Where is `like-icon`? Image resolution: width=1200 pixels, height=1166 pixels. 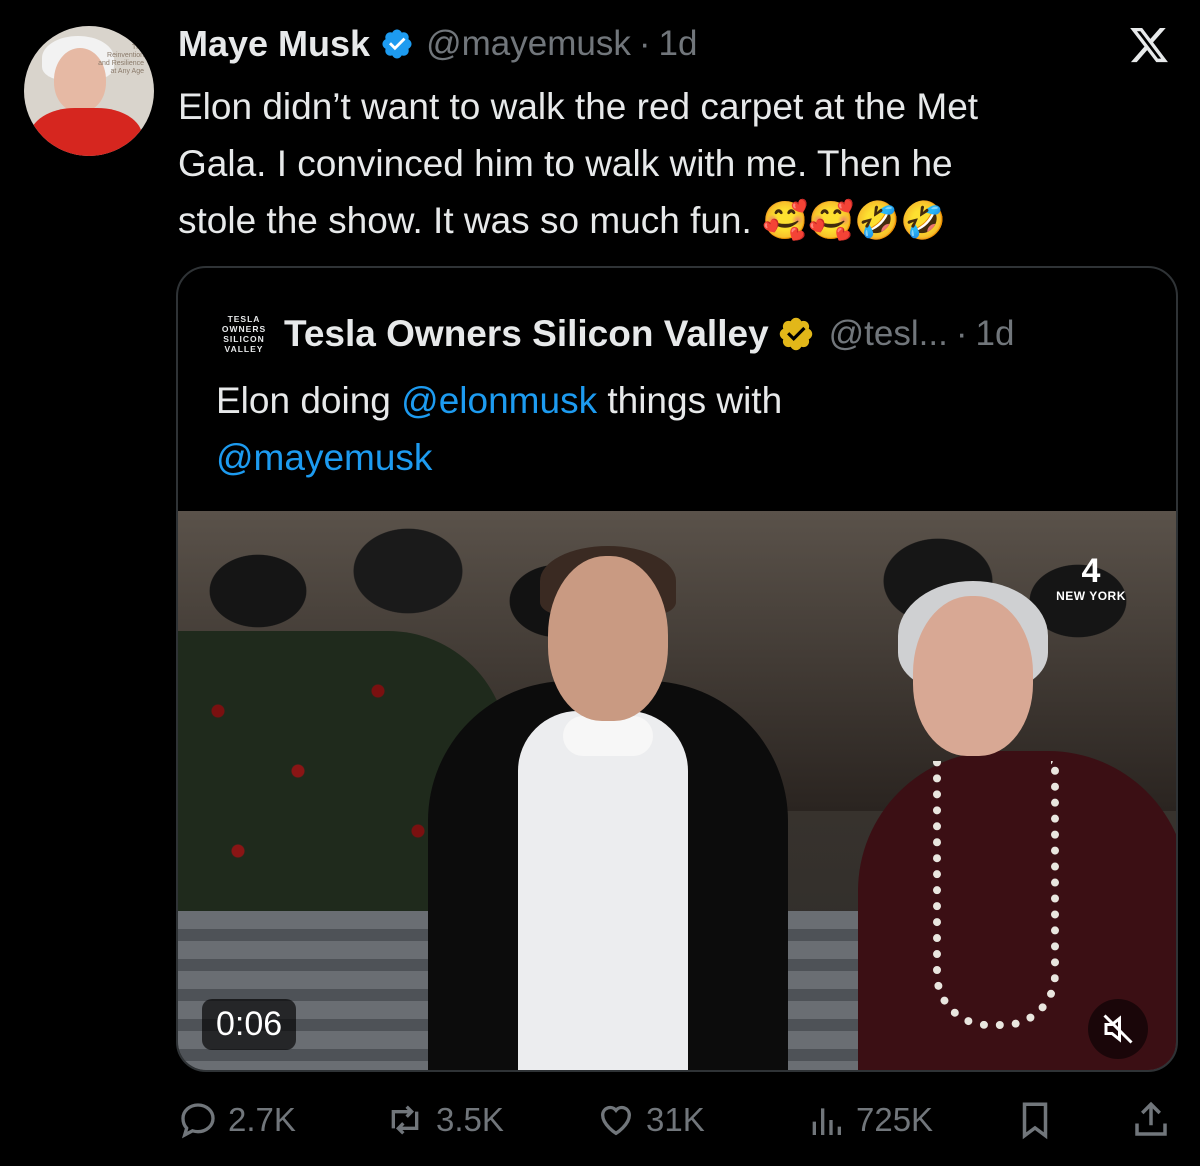 like-icon is located at coordinates (616, 1120).